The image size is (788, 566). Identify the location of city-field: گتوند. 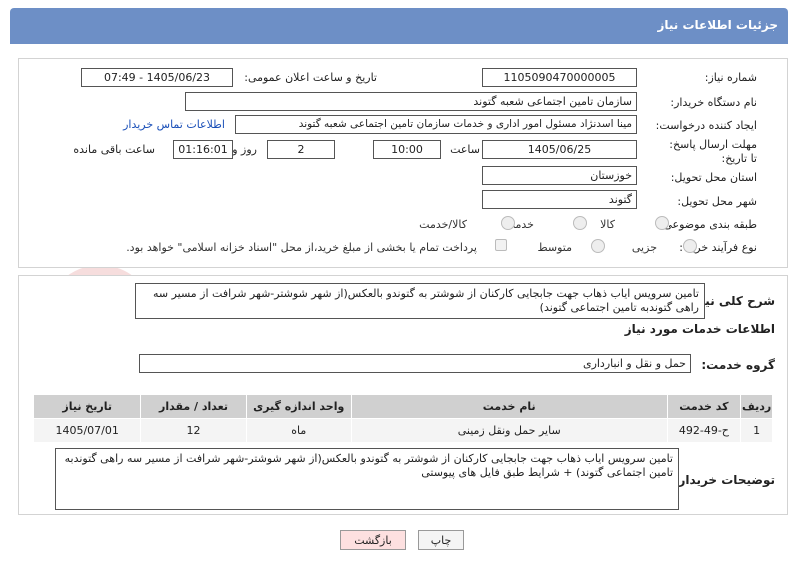
(559, 199).